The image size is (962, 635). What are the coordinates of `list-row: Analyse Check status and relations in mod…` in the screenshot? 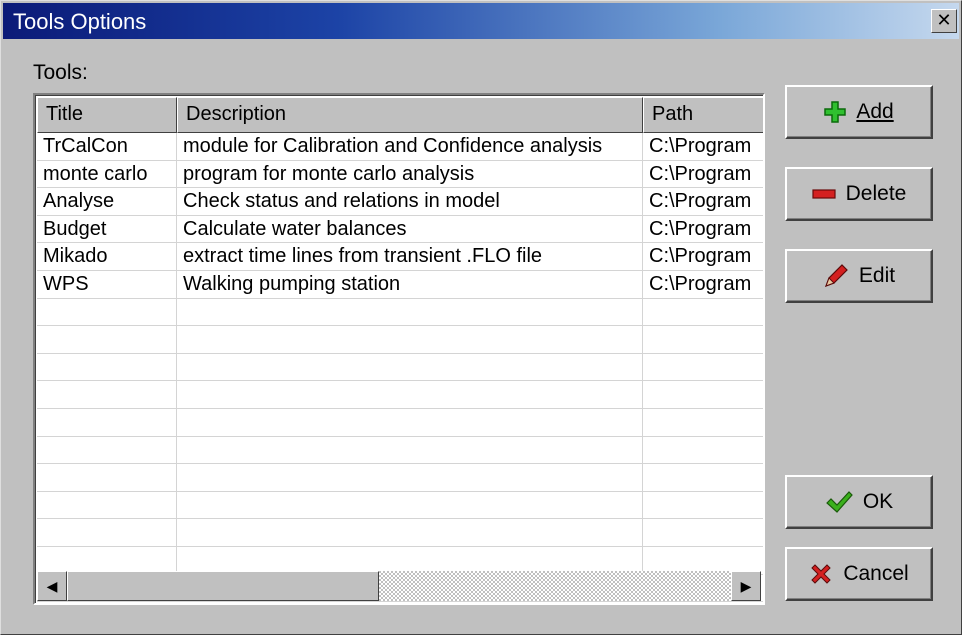 It's located at (400, 202).